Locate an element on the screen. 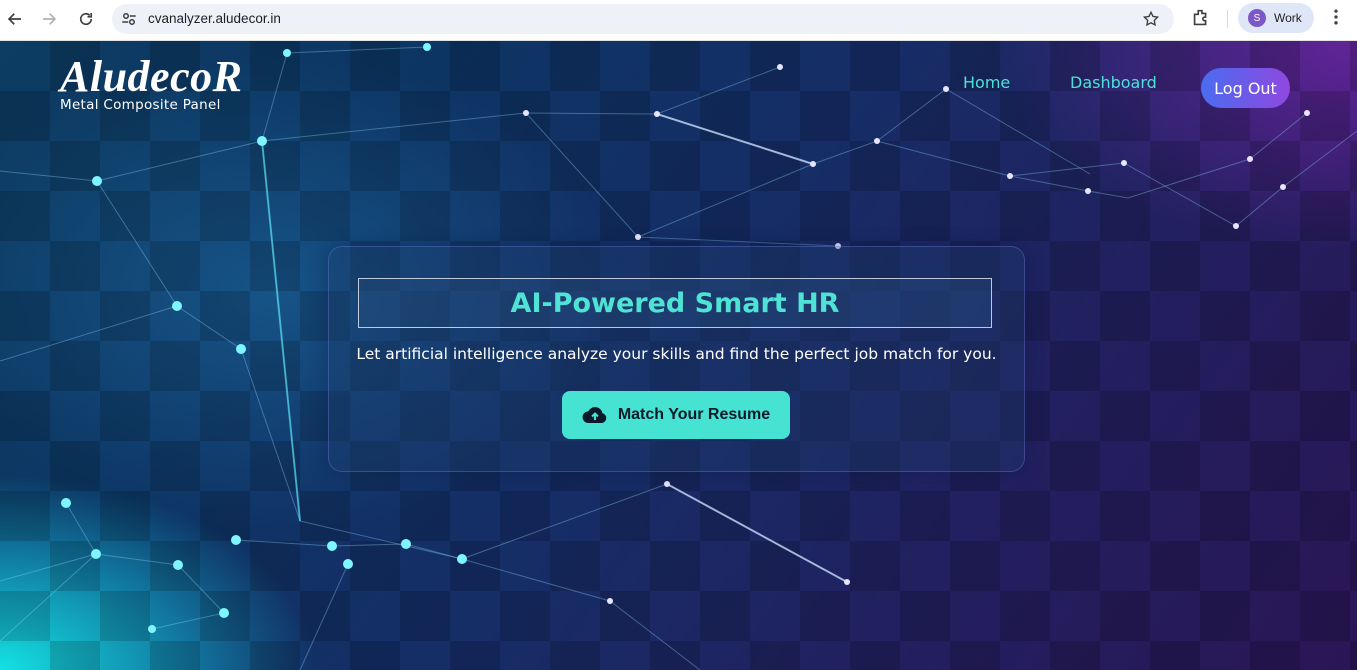 This screenshot has width=1357, height=670. match-resume-label: Match Your Resume is located at coordinates (694, 414).